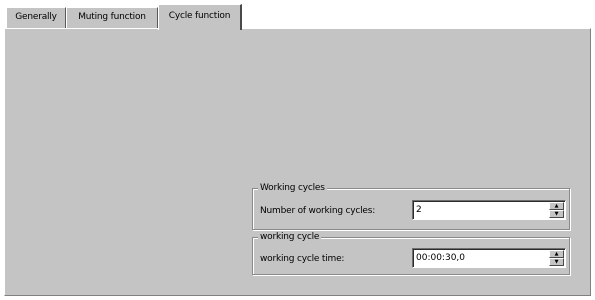  Describe the element at coordinates (290, 237) in the screenshot. I see `working-cycle-group-title: working cycle` at that location.